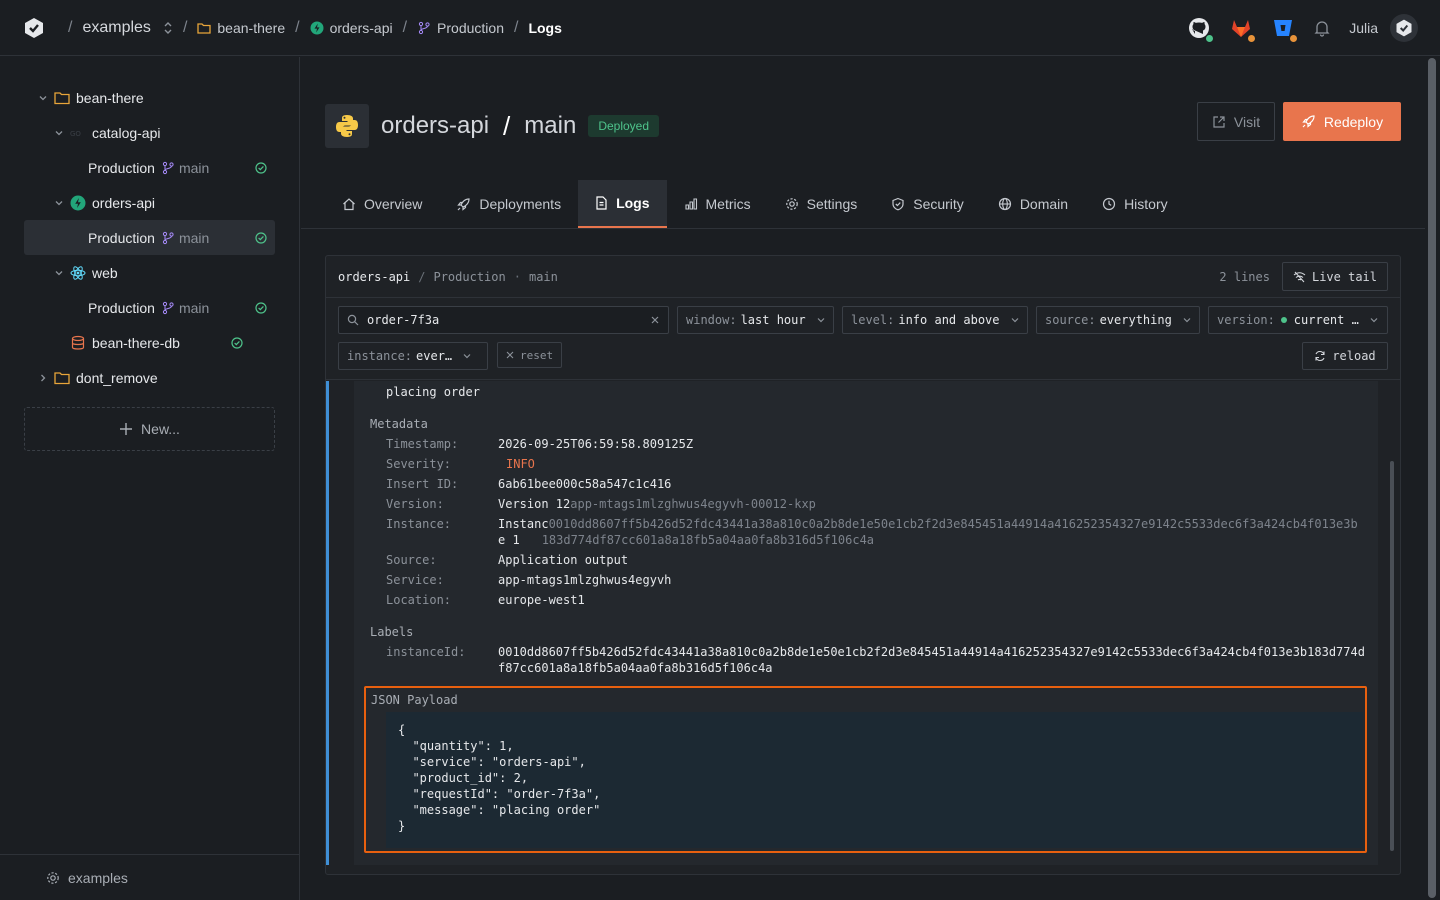 The height and width of the screenshot is (900, 1440). What do you see at coordinates (241, 28) in the screenshot?
I see `breadcrumb-project: bean-there` at bounding box center [241, 28].